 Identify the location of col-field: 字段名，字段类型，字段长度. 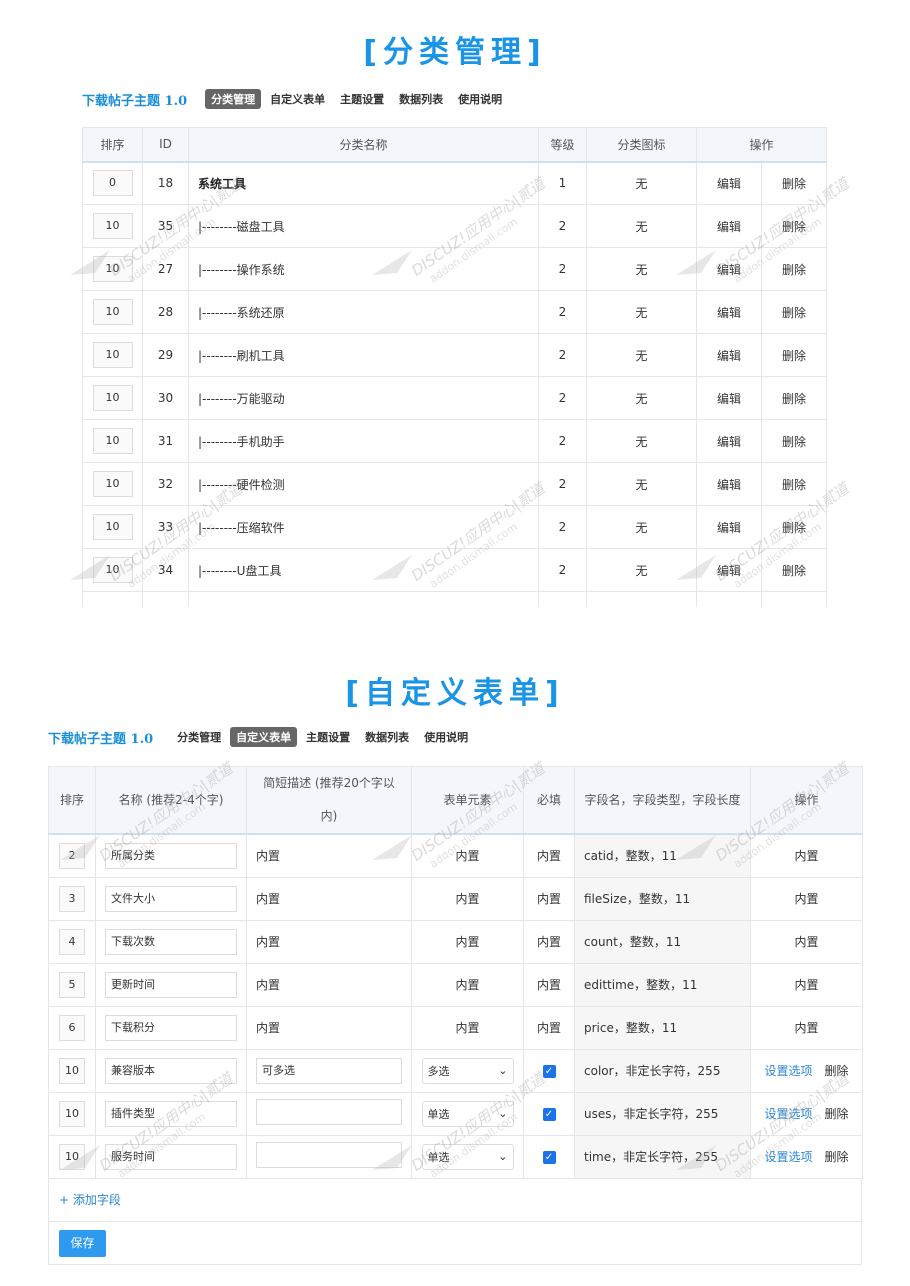
(662, 800).